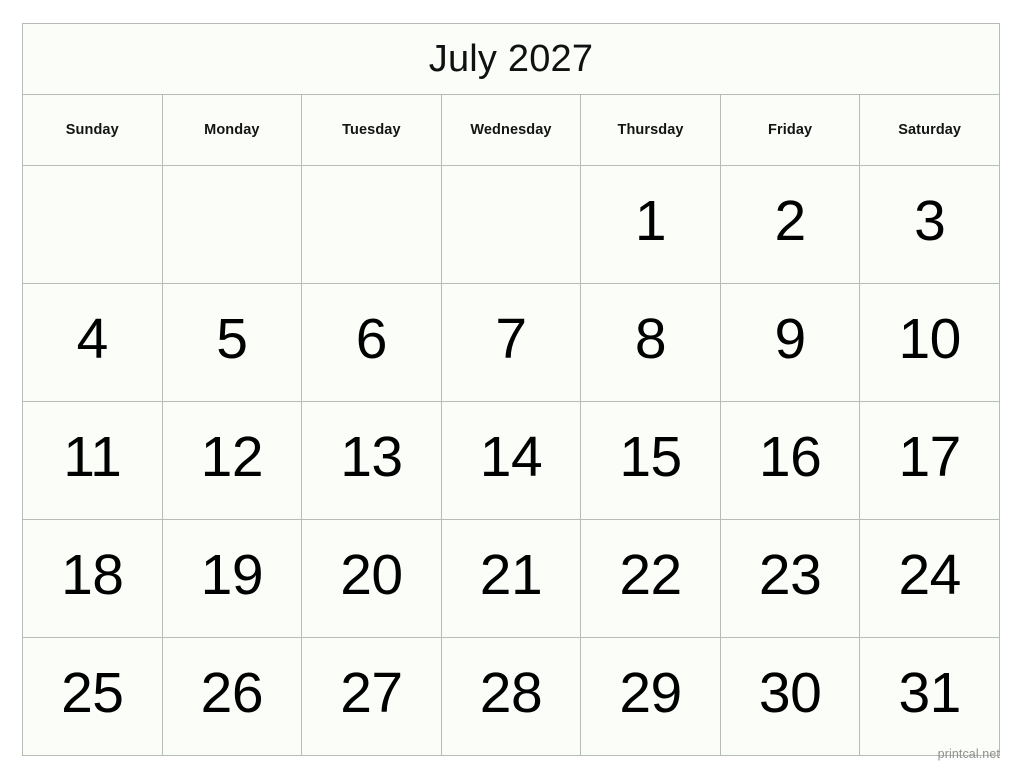  I want to click on day-cell: 9, so click(790, 342).